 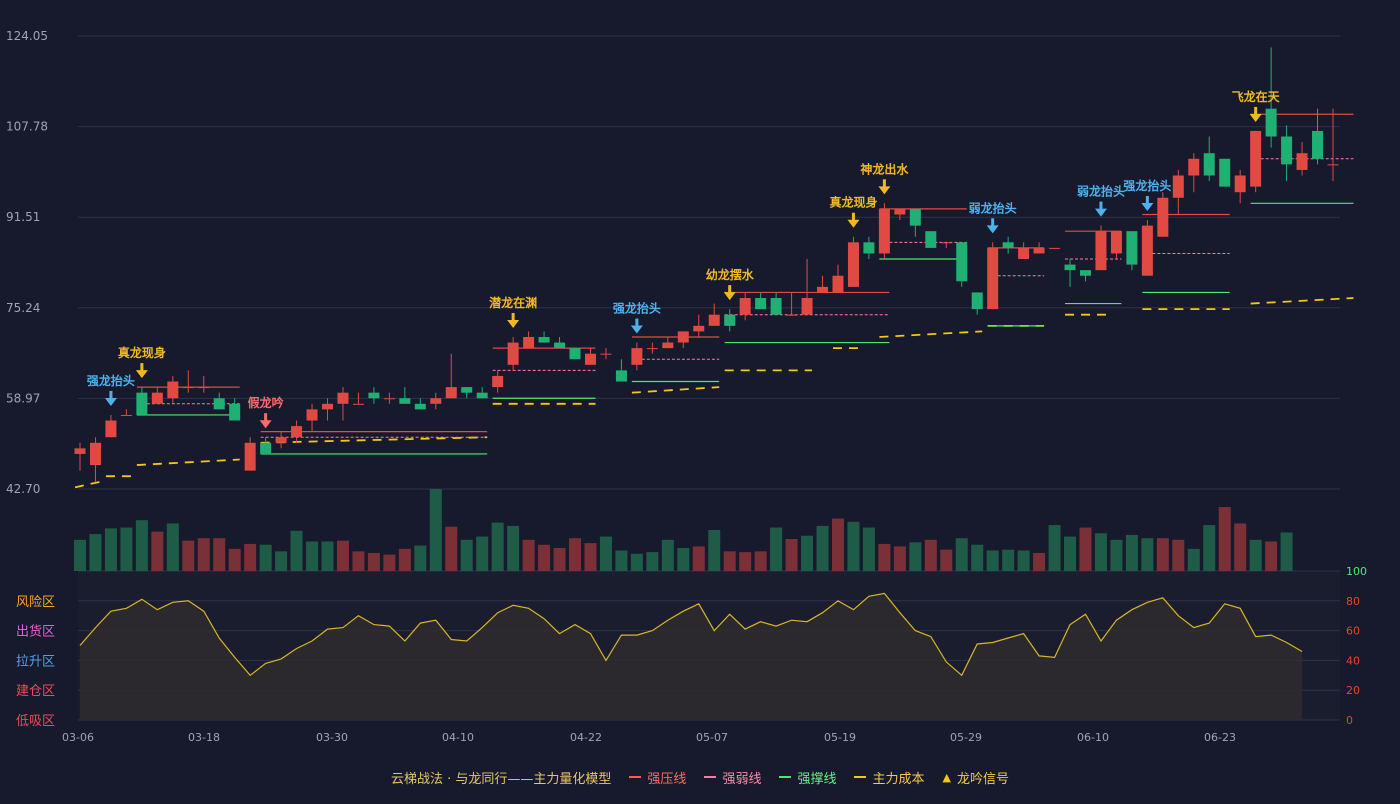 I want to click on legend-item-pressure: 强压线, so click(x=657, y=777).